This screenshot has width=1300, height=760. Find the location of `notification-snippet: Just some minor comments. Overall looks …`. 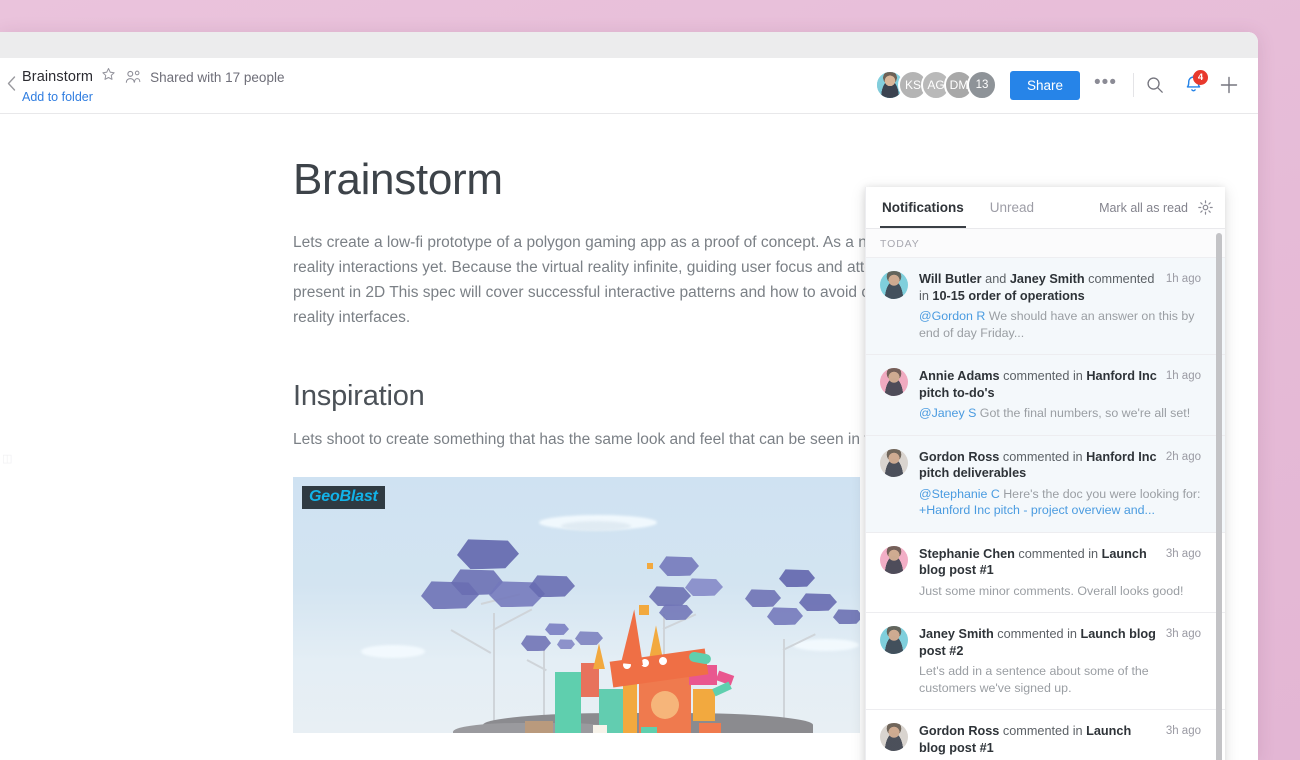

notification-snippet: Just some minor comments. Overall looks … is located at coordinates (1051, 590).